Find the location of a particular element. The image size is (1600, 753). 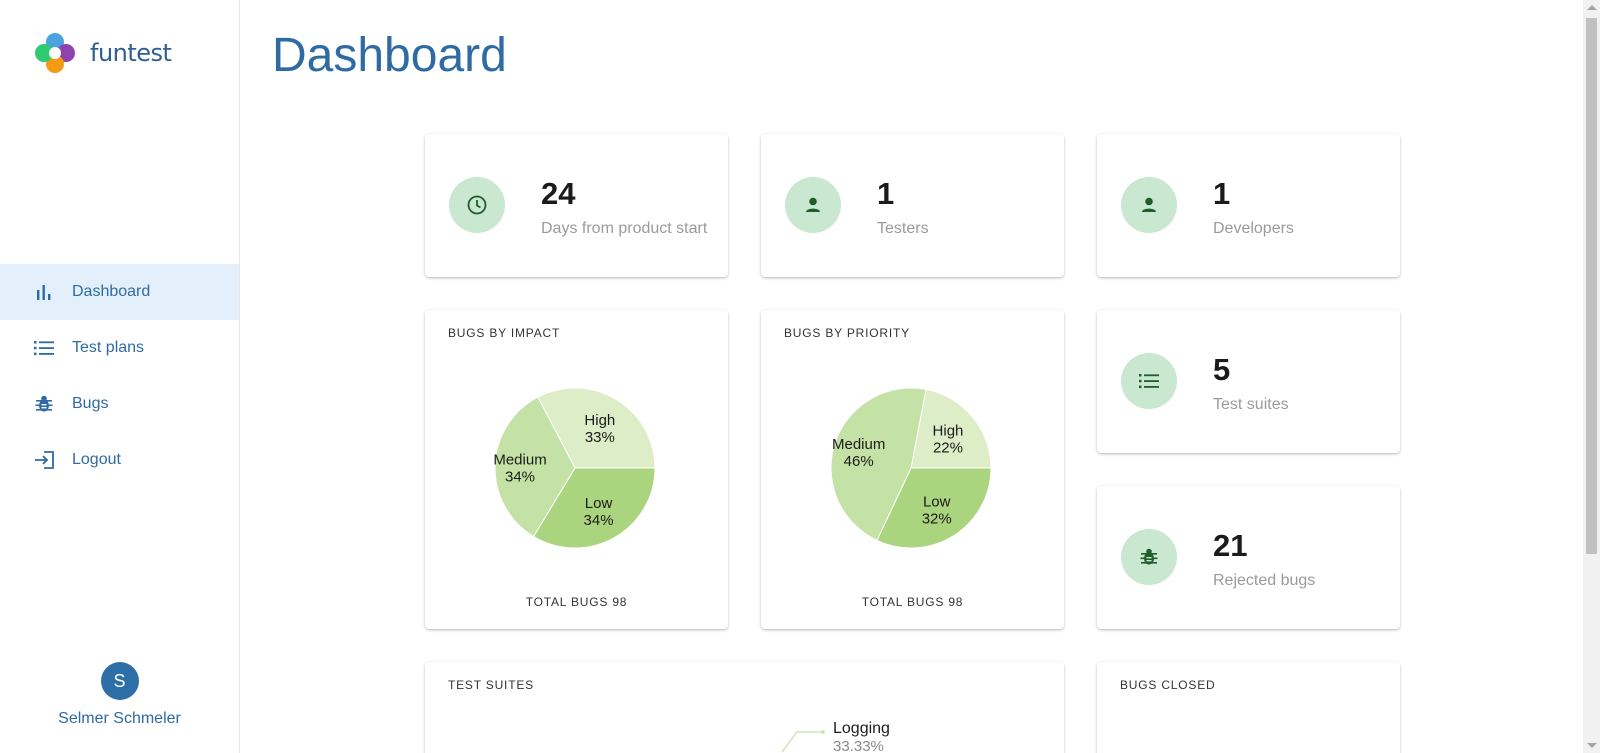

scrollbar is located at coordinates (1591, 376).